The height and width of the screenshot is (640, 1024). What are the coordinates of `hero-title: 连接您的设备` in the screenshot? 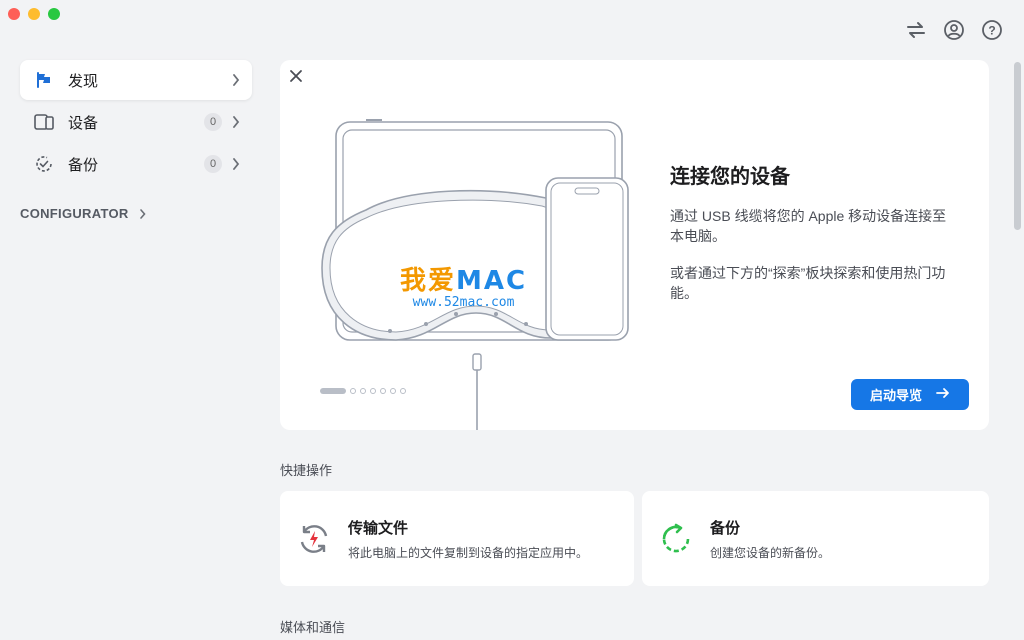 It's located at (730, 177).